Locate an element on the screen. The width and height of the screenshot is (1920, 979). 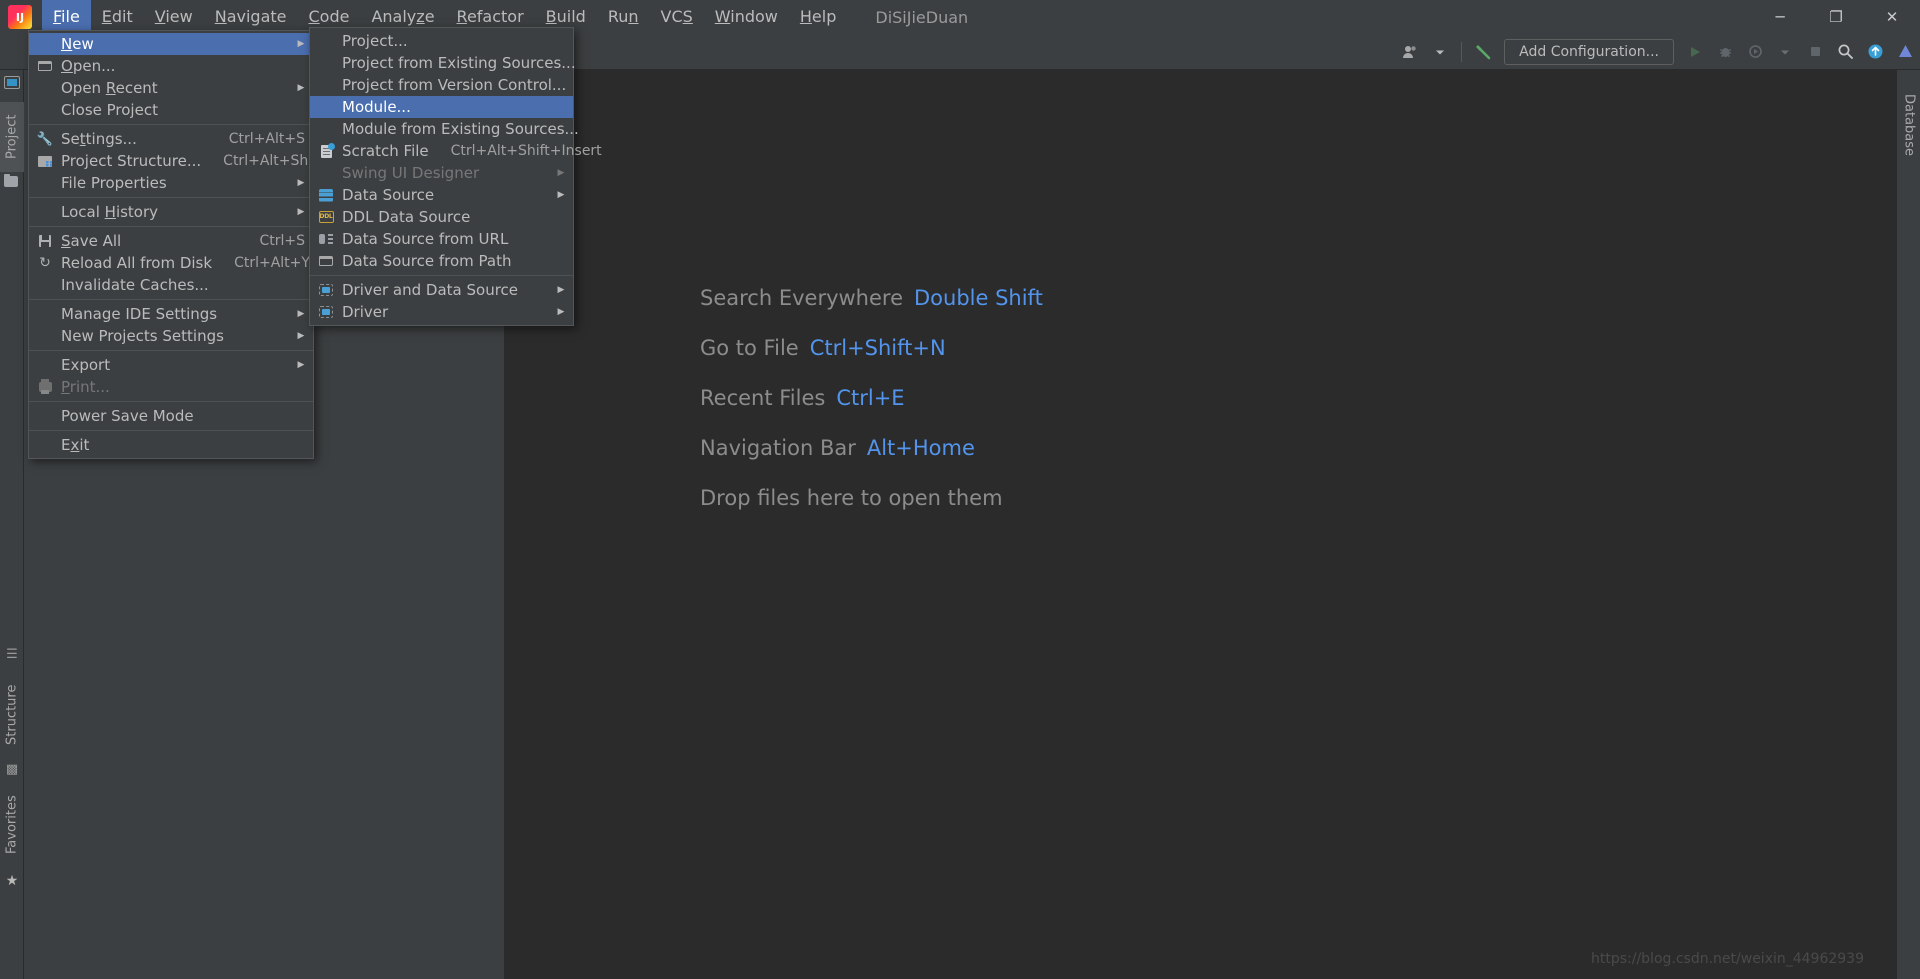
run-play-icon is located at coordinates (1695, 52).